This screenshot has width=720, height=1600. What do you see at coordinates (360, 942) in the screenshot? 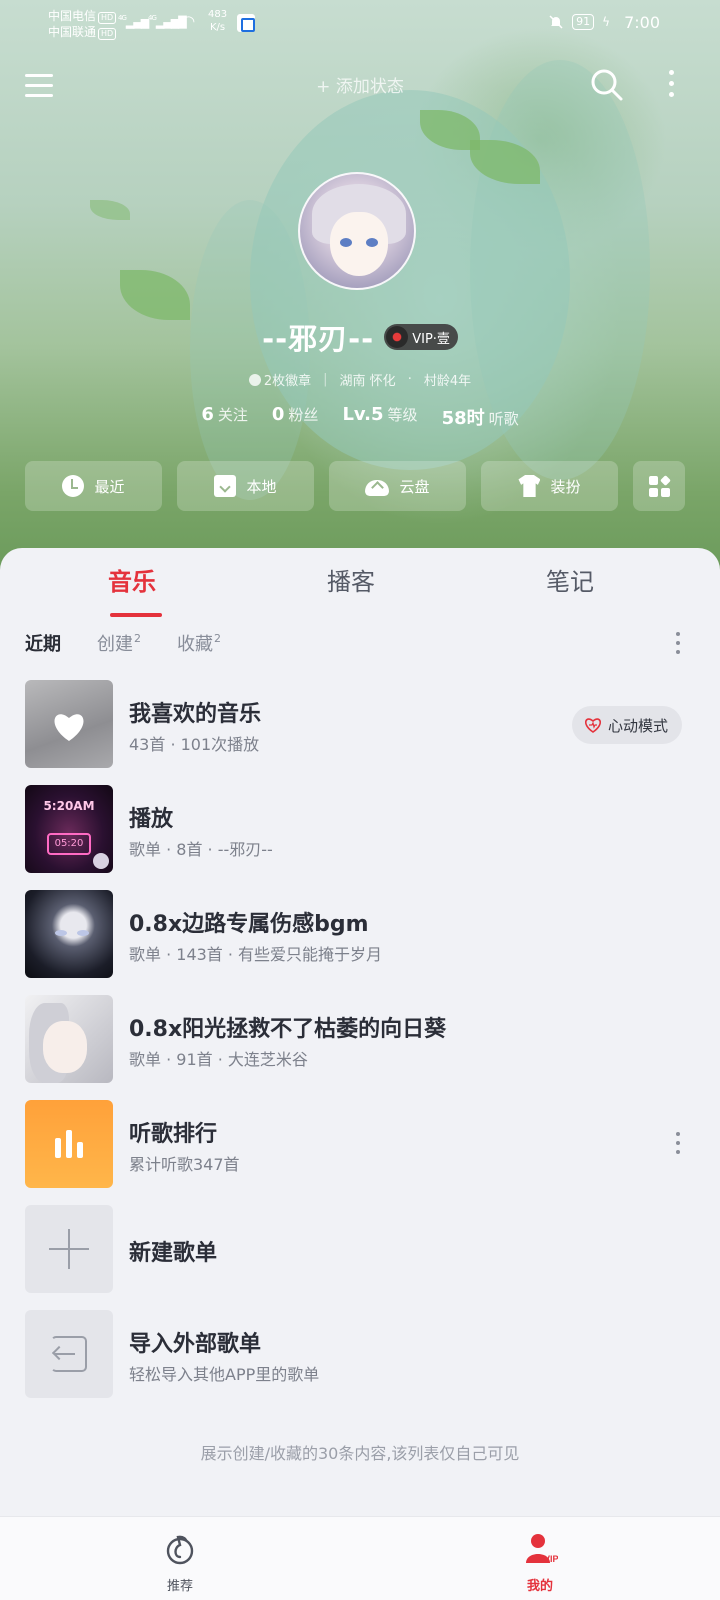
I see `list-item: 0.8x边路专属伤感bgm 歌单 · 143首 · 有些爱只能掩于岁月` at bounding box center [360, 942].